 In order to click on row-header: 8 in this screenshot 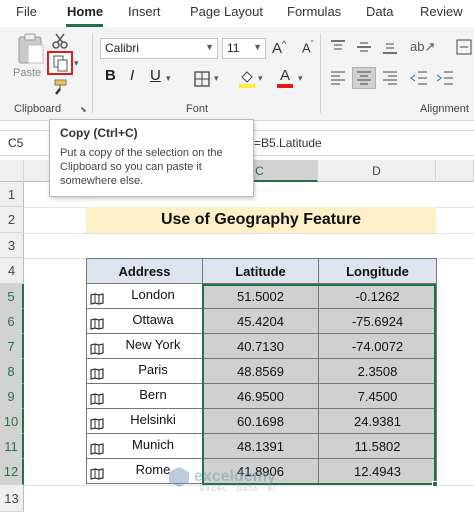, I will do `click(12, 371)`.